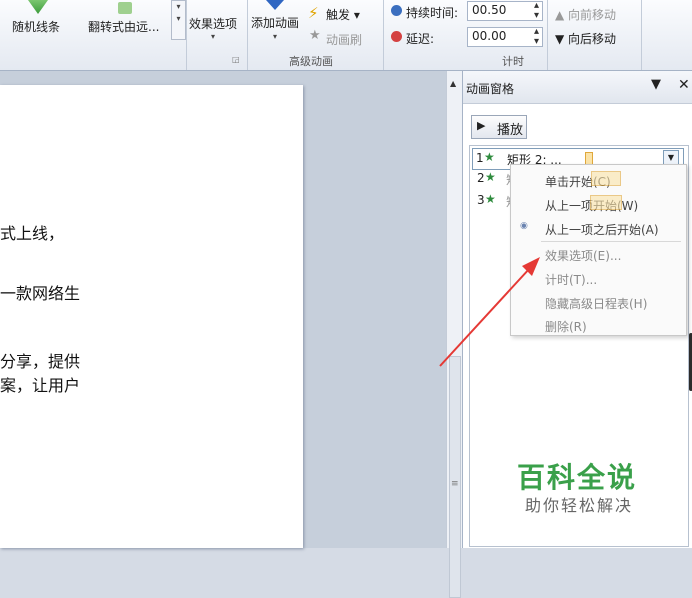  What do you see at coordinates (40, 385) in the screenshot?
I see `slide-text-line: 案，让用户` at bounding box center [40, 385].